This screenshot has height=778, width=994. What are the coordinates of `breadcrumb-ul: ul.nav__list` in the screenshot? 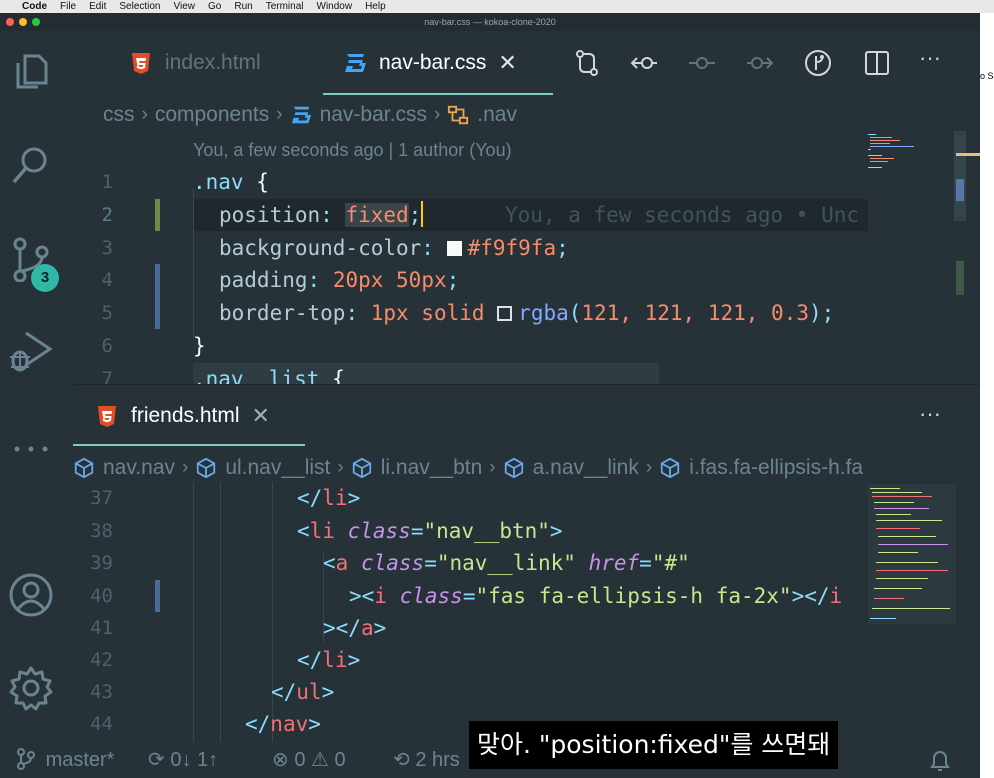 It's located at (277, 468).